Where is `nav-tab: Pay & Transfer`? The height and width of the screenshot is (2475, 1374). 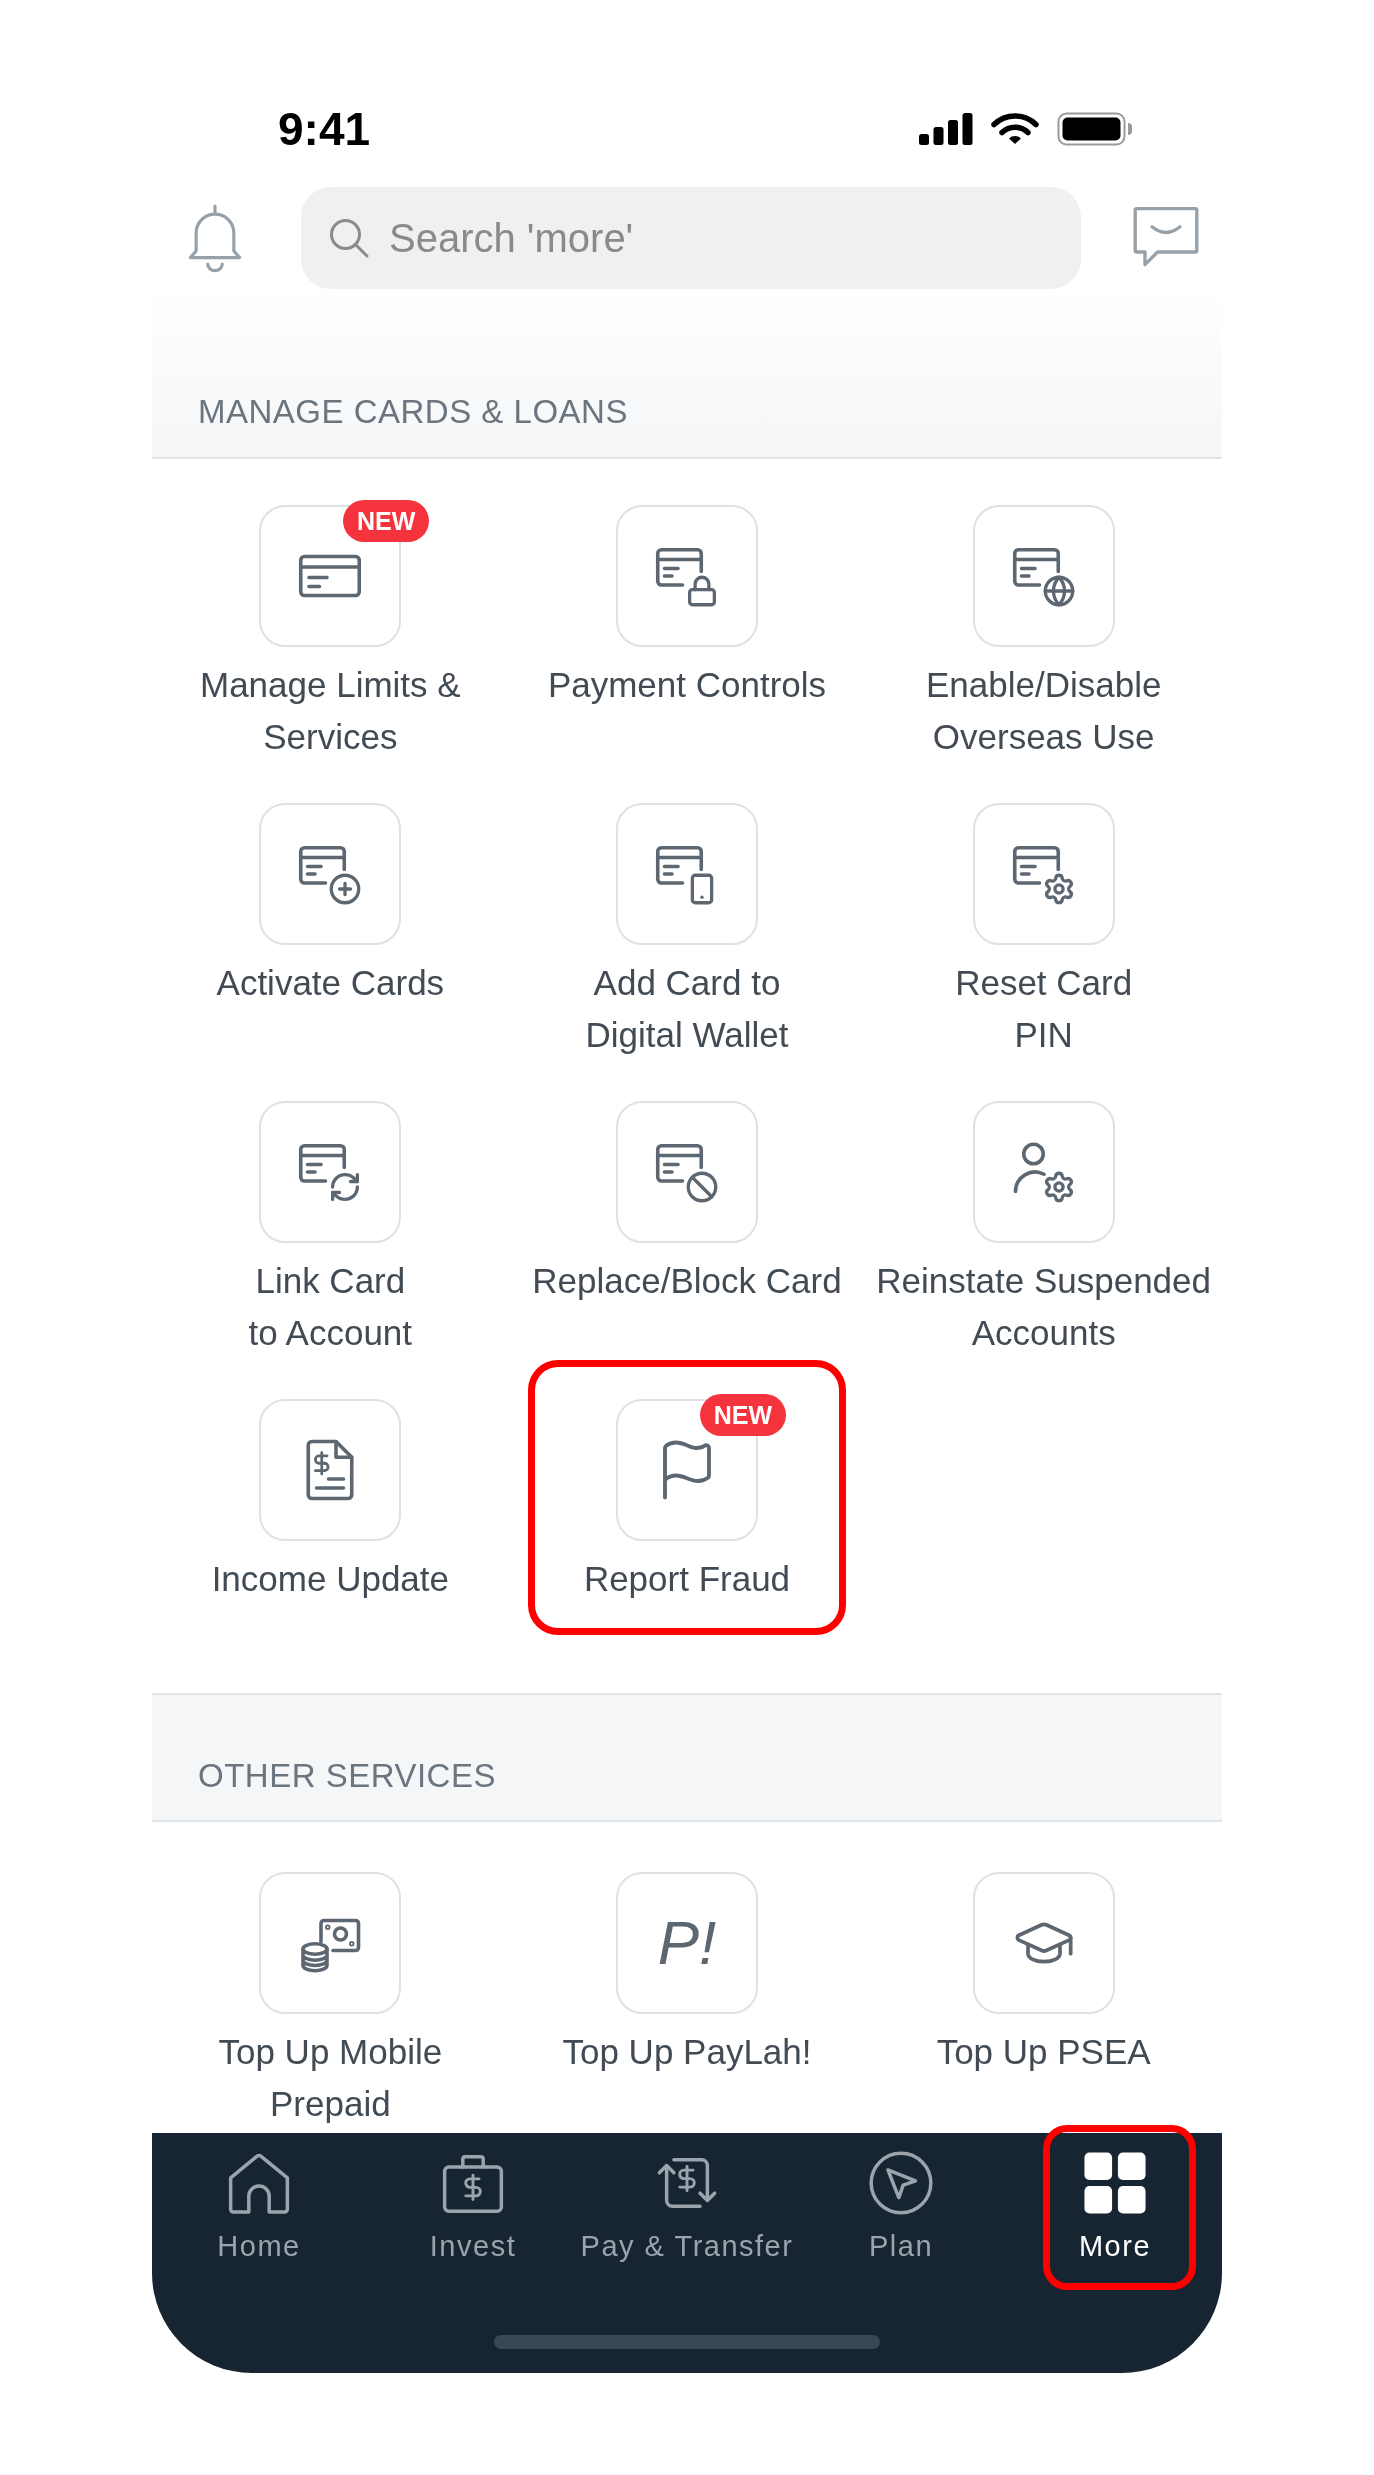 nav-tab: Pay & Transfer is located at coordinates (687, 2200).